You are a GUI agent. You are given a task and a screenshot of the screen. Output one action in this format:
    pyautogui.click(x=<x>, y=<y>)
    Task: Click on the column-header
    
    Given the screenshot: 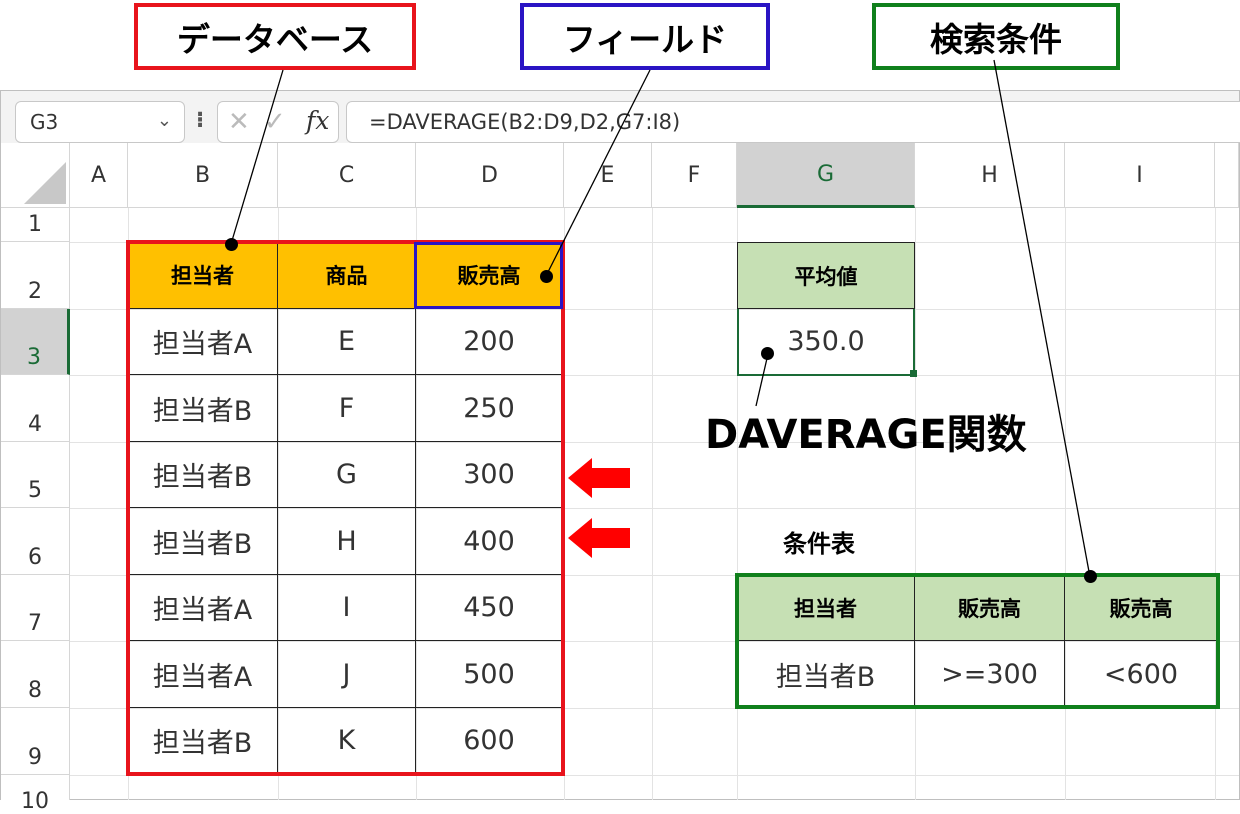 What is the action you would take?
    pyautogui.click(x=1227, y=175)
    